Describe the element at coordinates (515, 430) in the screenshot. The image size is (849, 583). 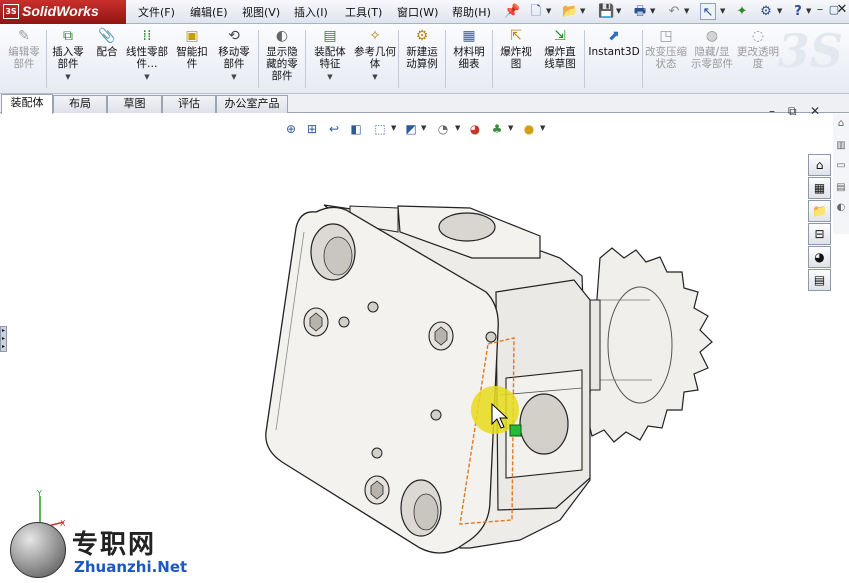
I see `drag-handle` at that location.